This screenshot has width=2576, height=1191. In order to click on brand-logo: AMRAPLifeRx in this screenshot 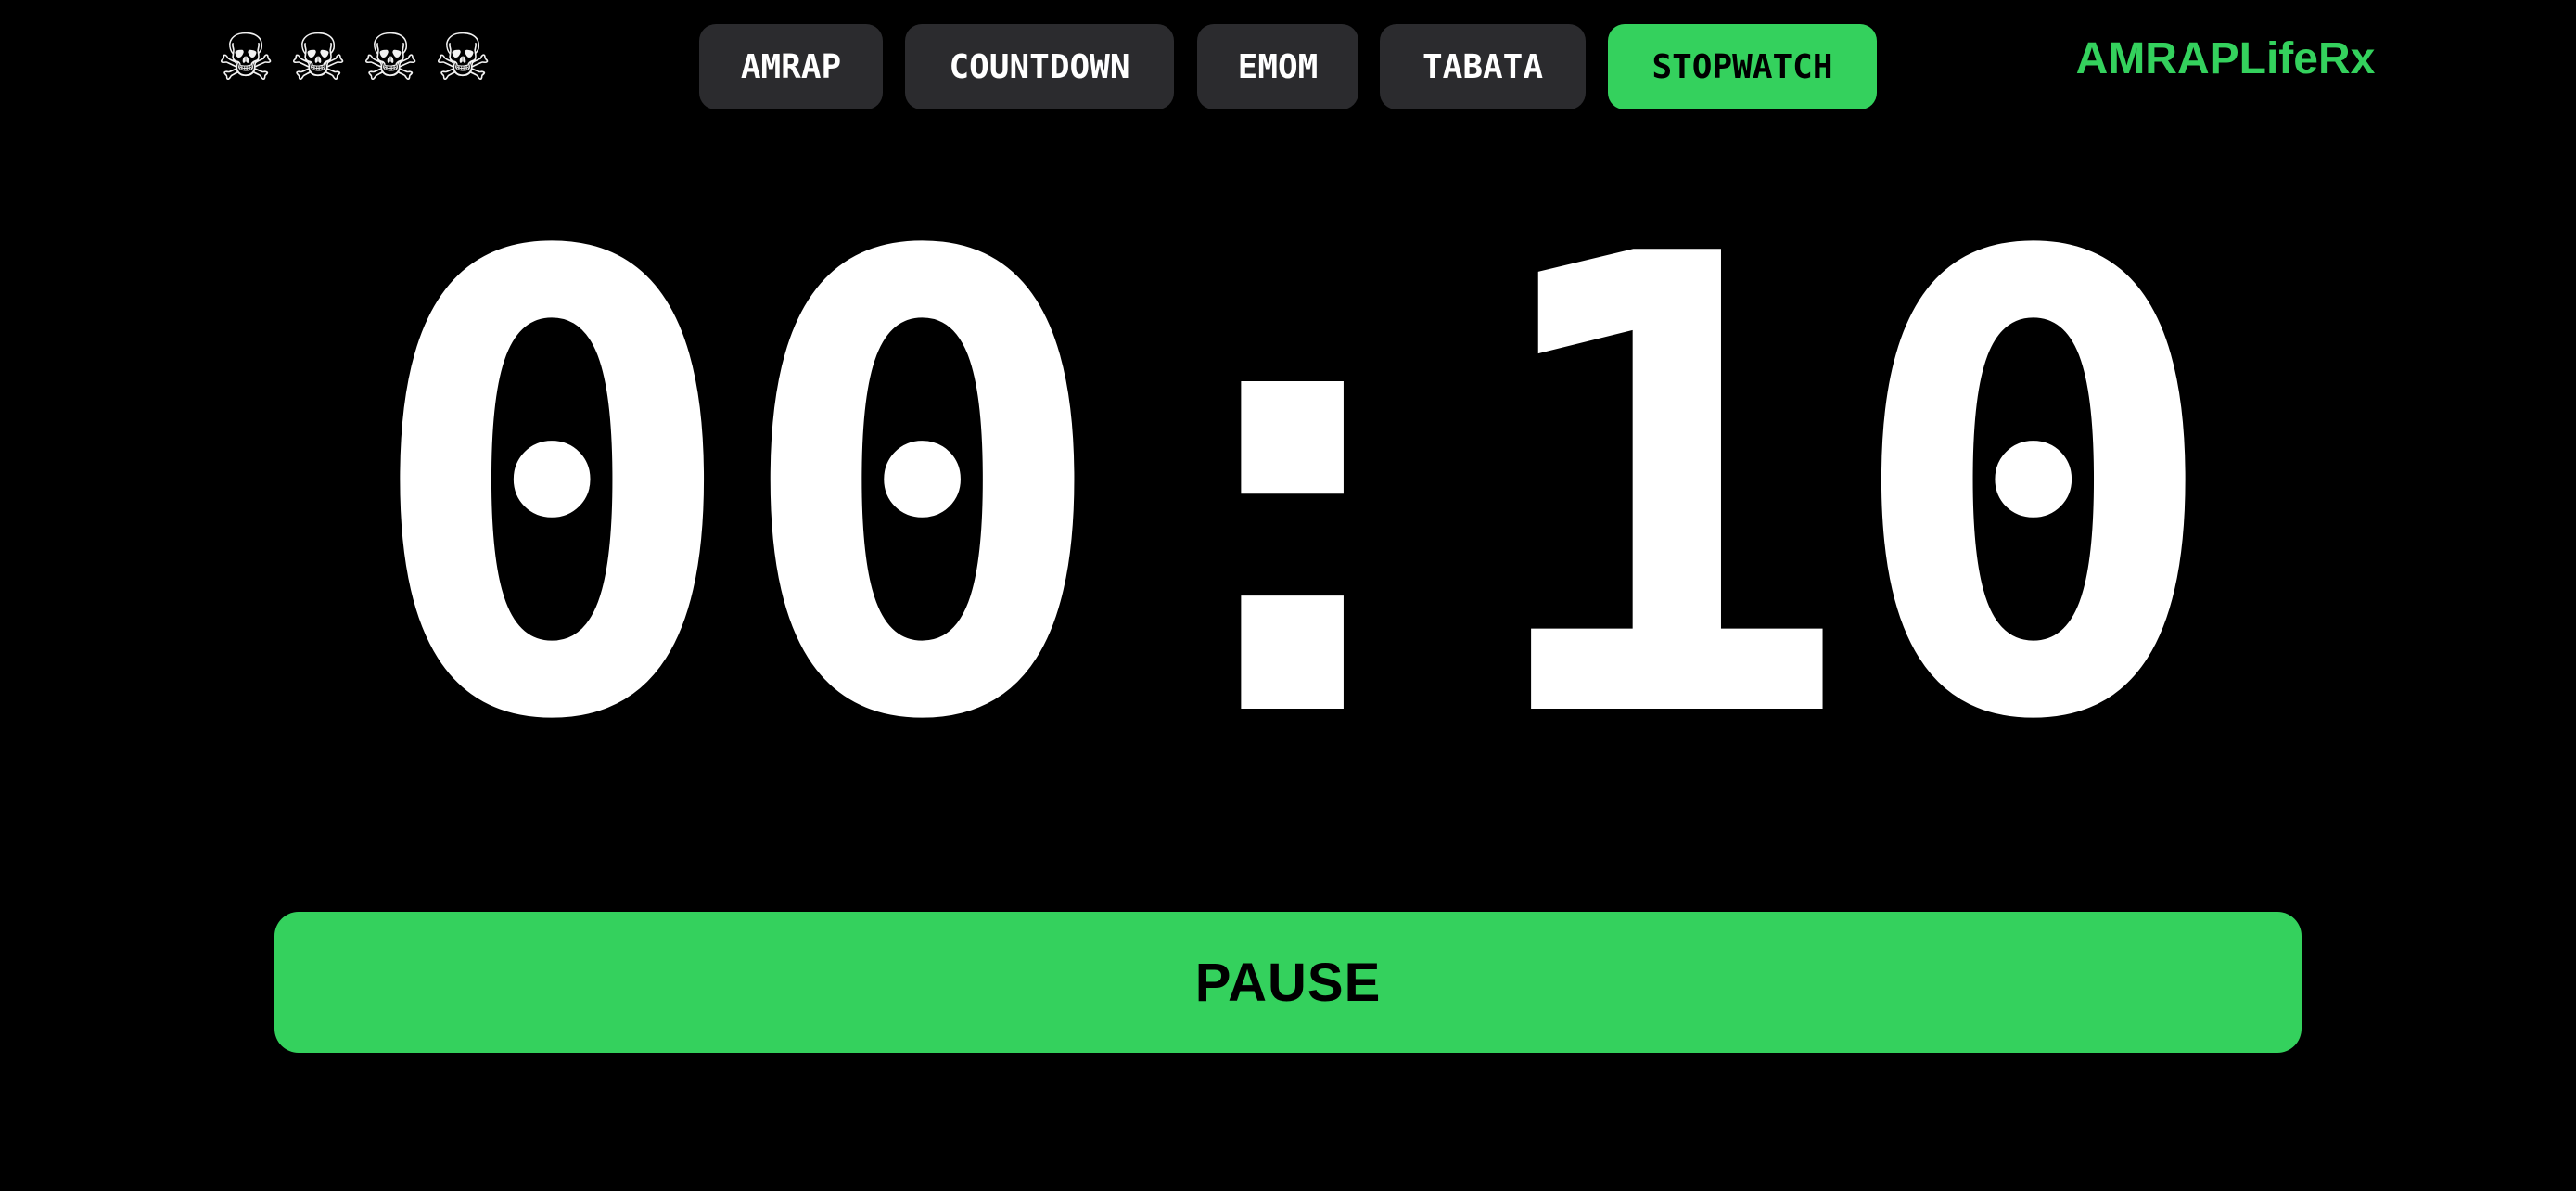, I will do `click(2225, 58)`.